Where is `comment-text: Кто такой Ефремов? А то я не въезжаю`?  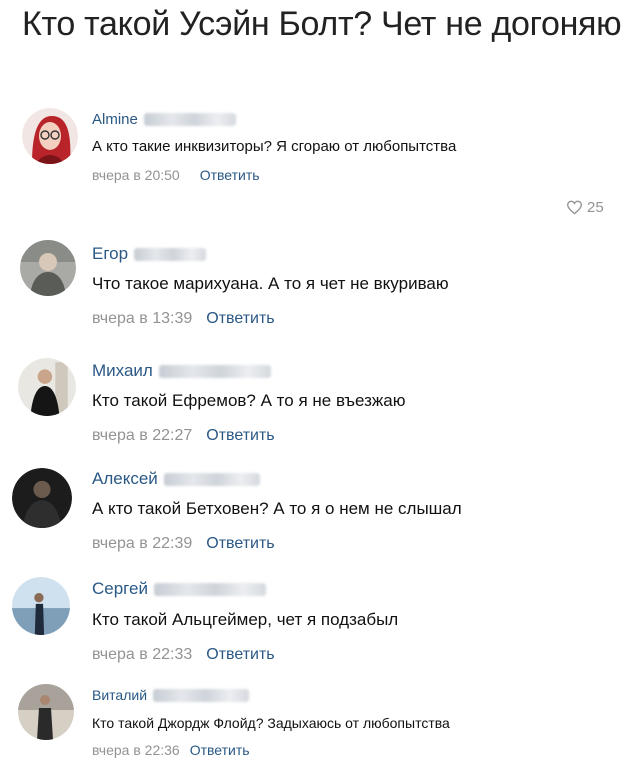 comment-text: Кто такой Ефремов? А то я не въезжаю is located at coordinates (249, 400).